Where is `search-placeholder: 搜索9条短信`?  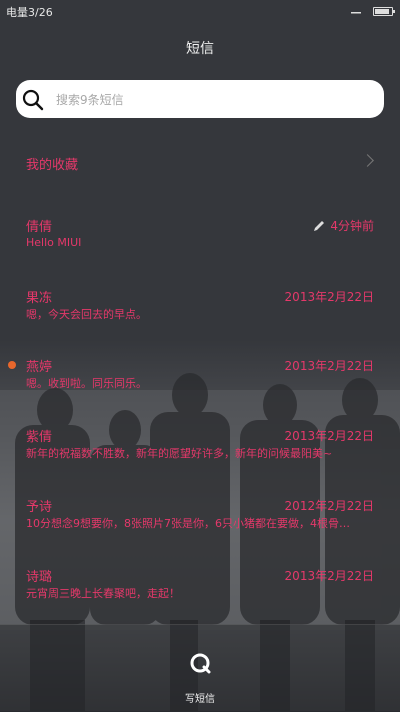
search-placeholder: 搜索9条短信 is located at coordinates (90, 100).